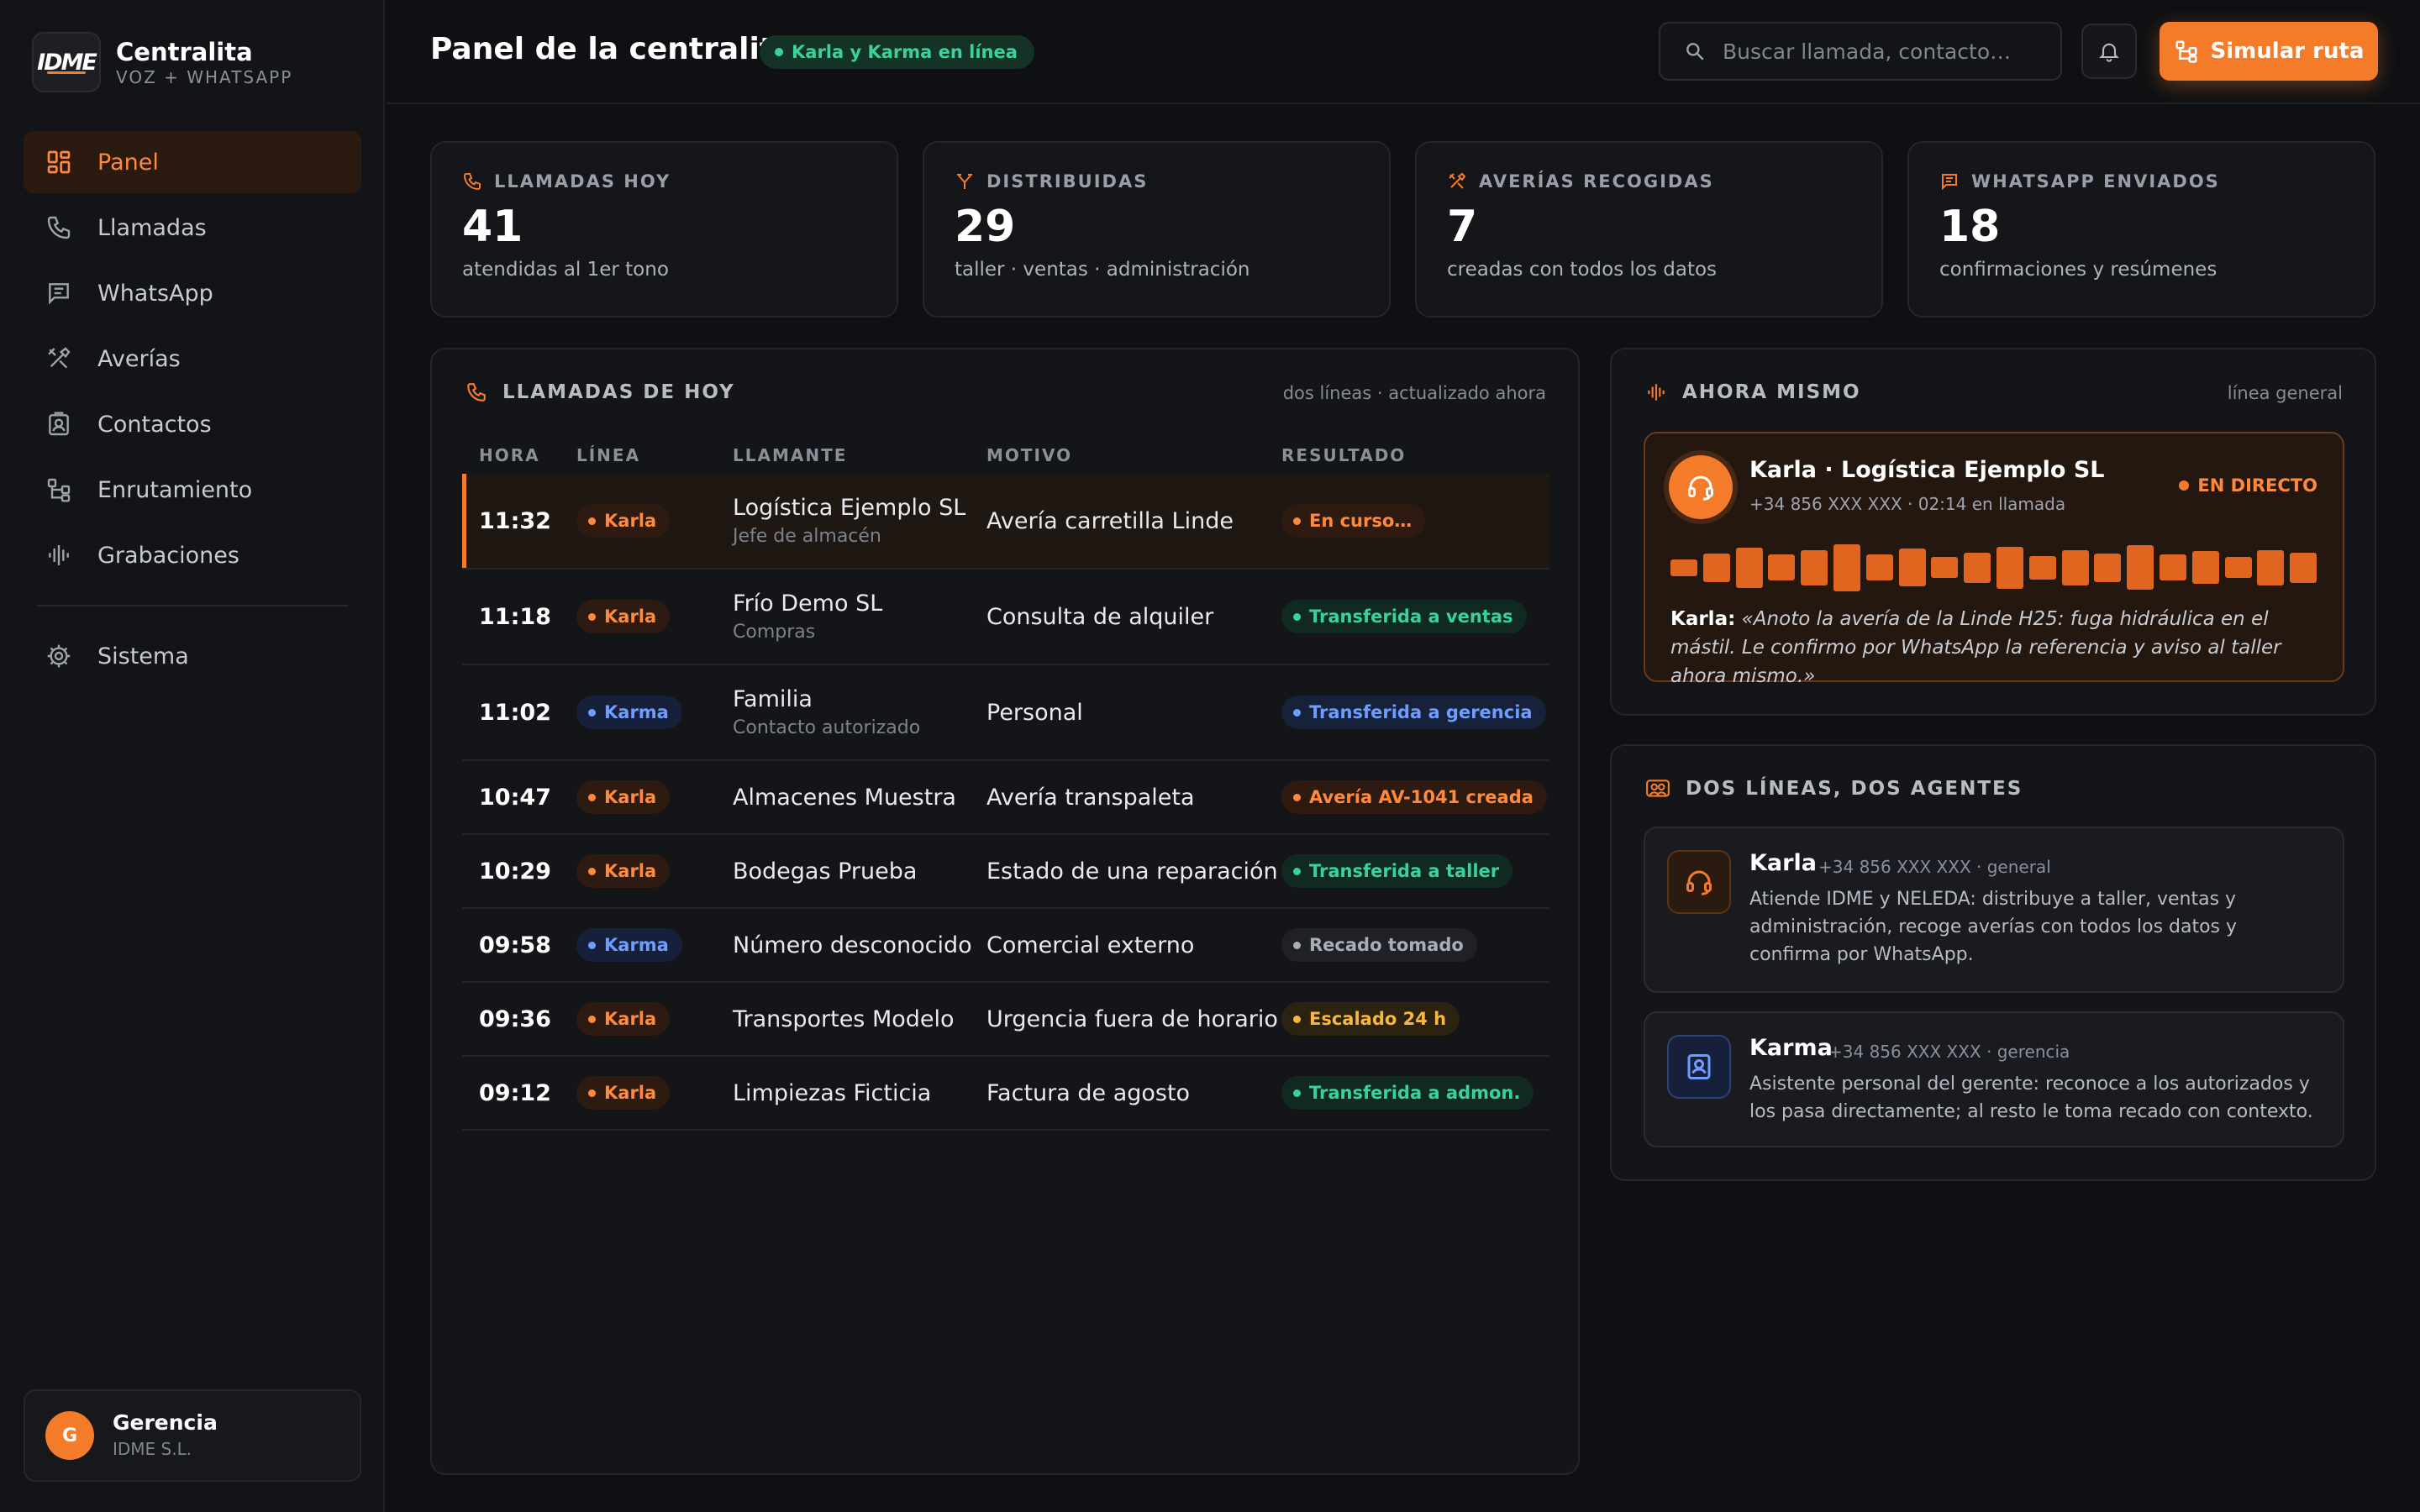  Describe the element at coordinates (1855, 789) in the screenshot. I see `panel-title: DOS LÍNEAS, DOS AGENTES` at that location.